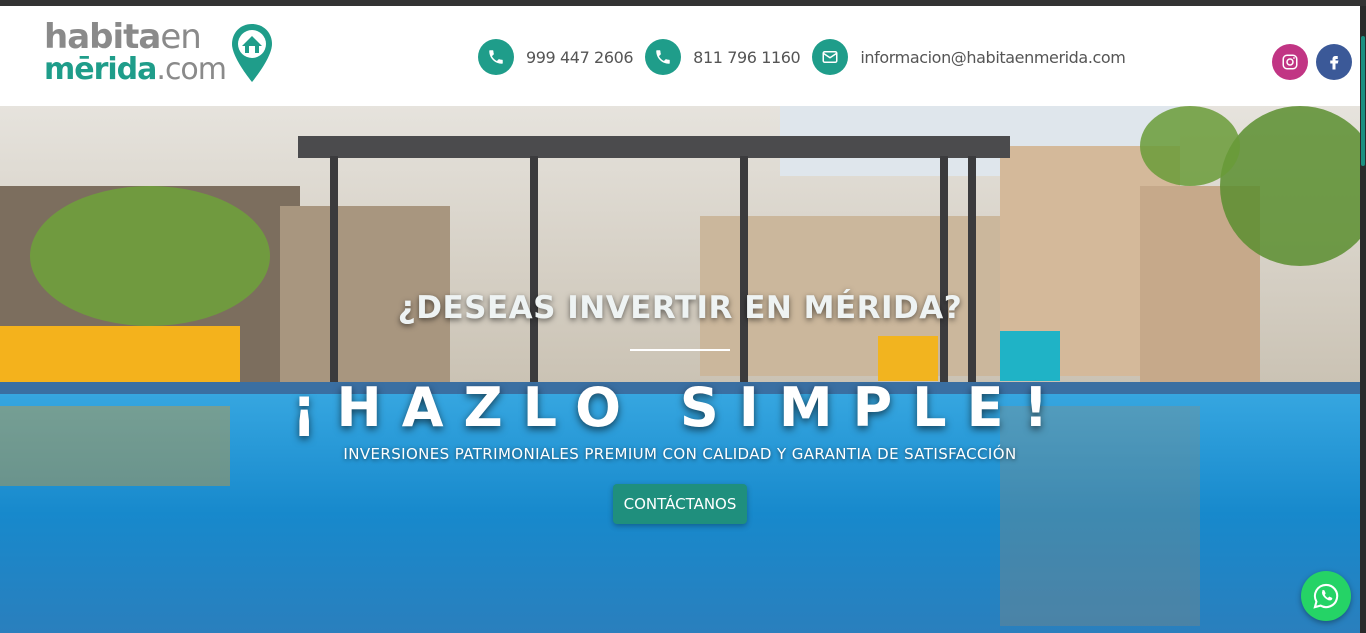  I want to click on contact-email: informacion@habitaenmerida.com, so click(969, 57).